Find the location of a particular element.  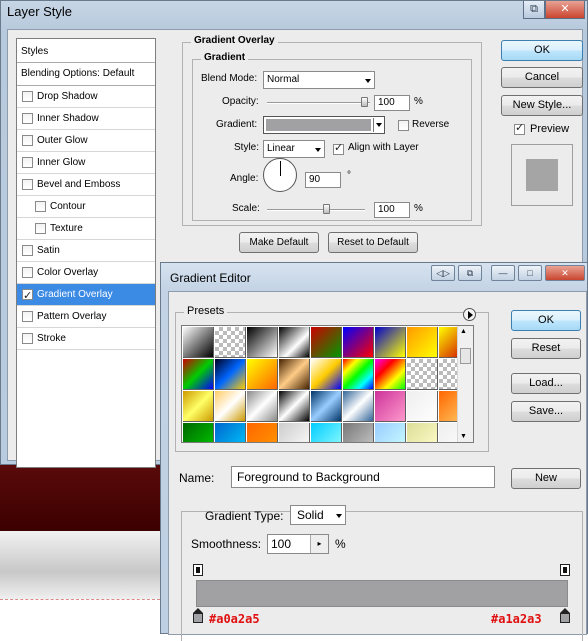

style-item-satin: Satin is located at coordinates (86, 251).